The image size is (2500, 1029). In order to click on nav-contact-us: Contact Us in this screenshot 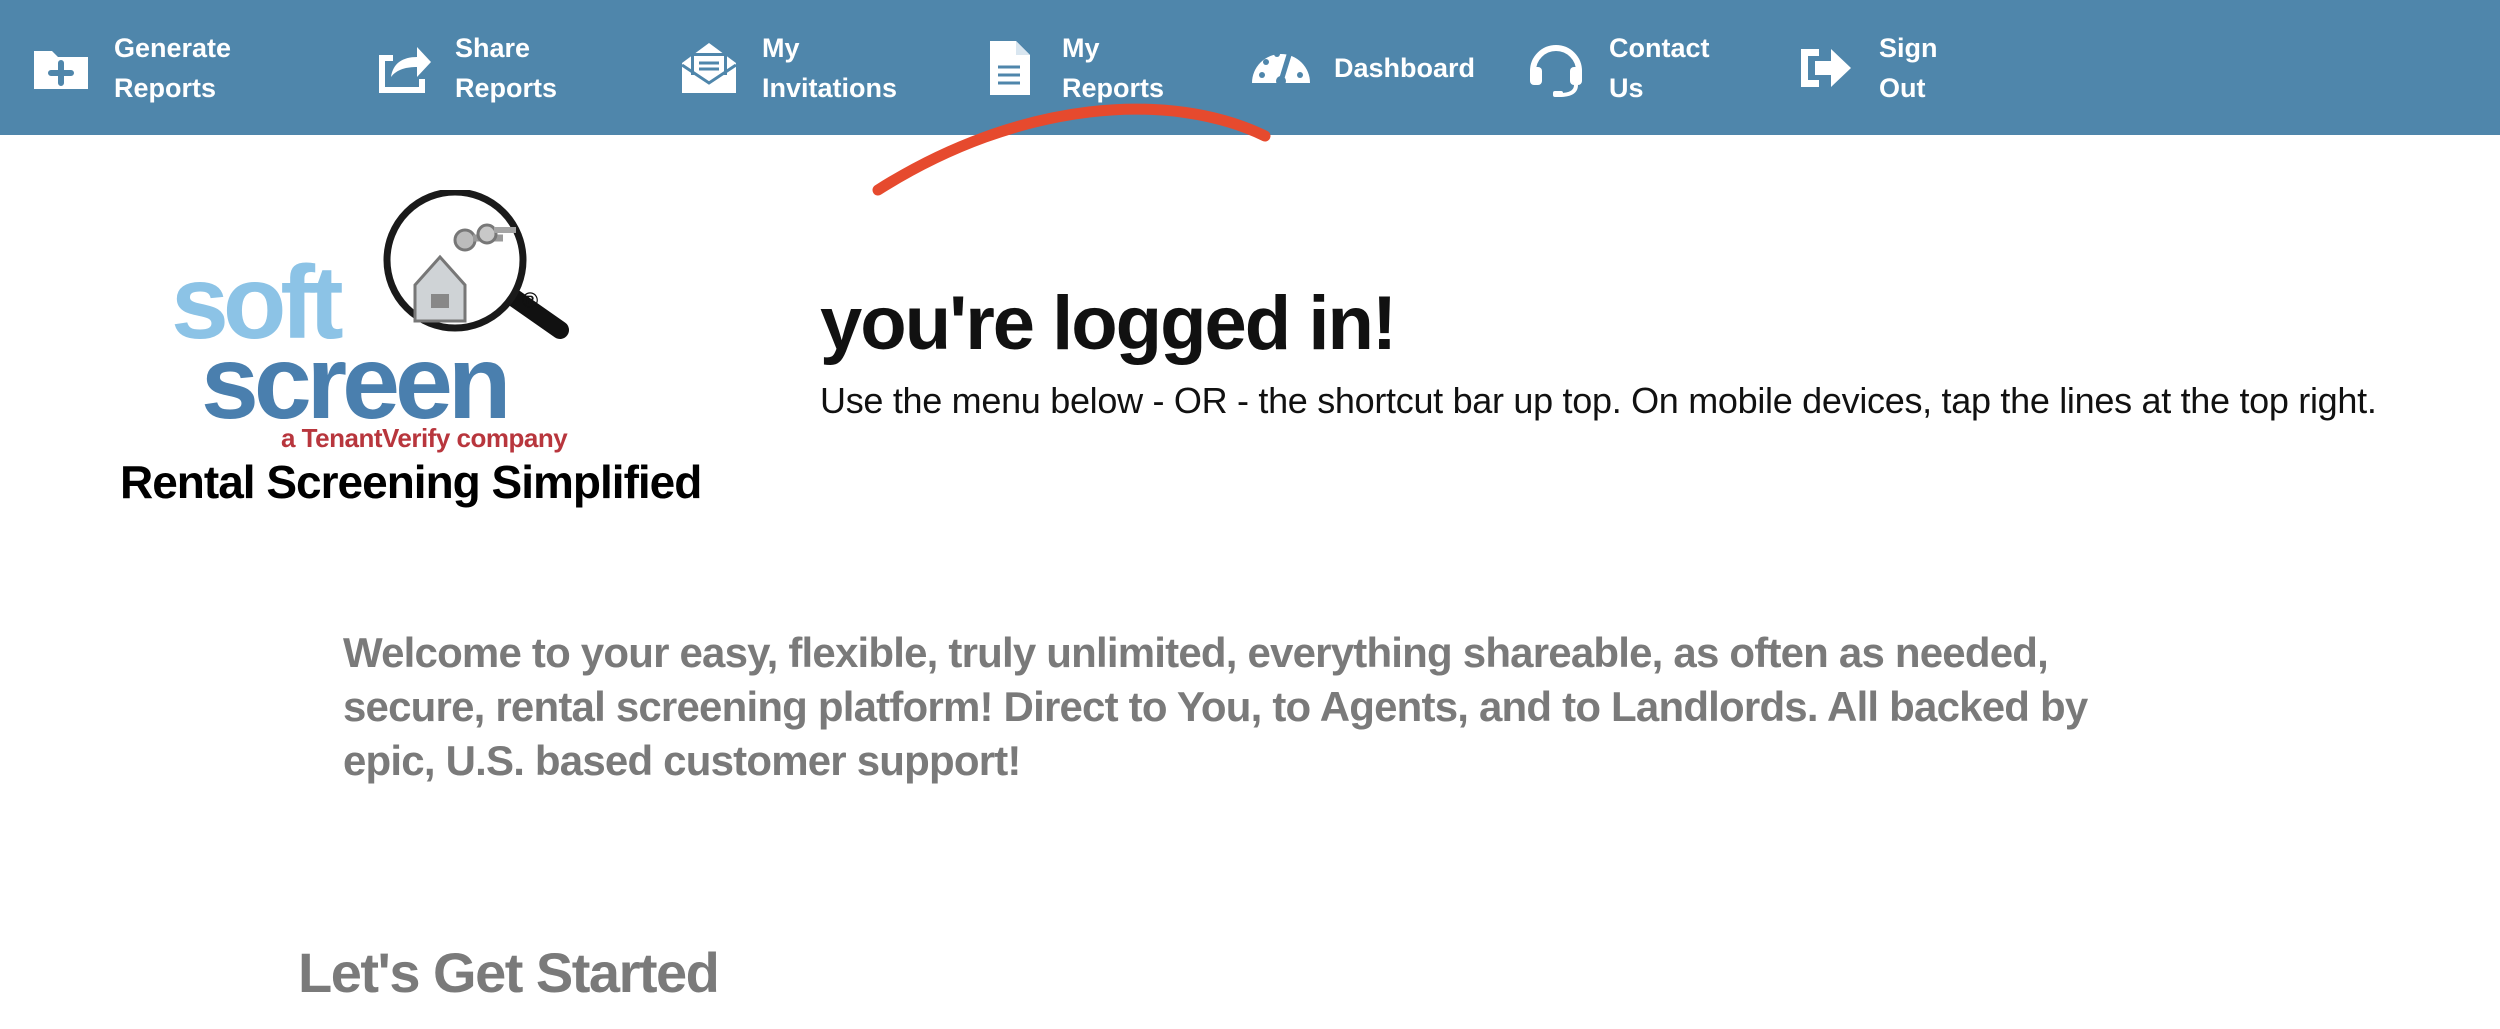, I will do `click(1617, 67)`.